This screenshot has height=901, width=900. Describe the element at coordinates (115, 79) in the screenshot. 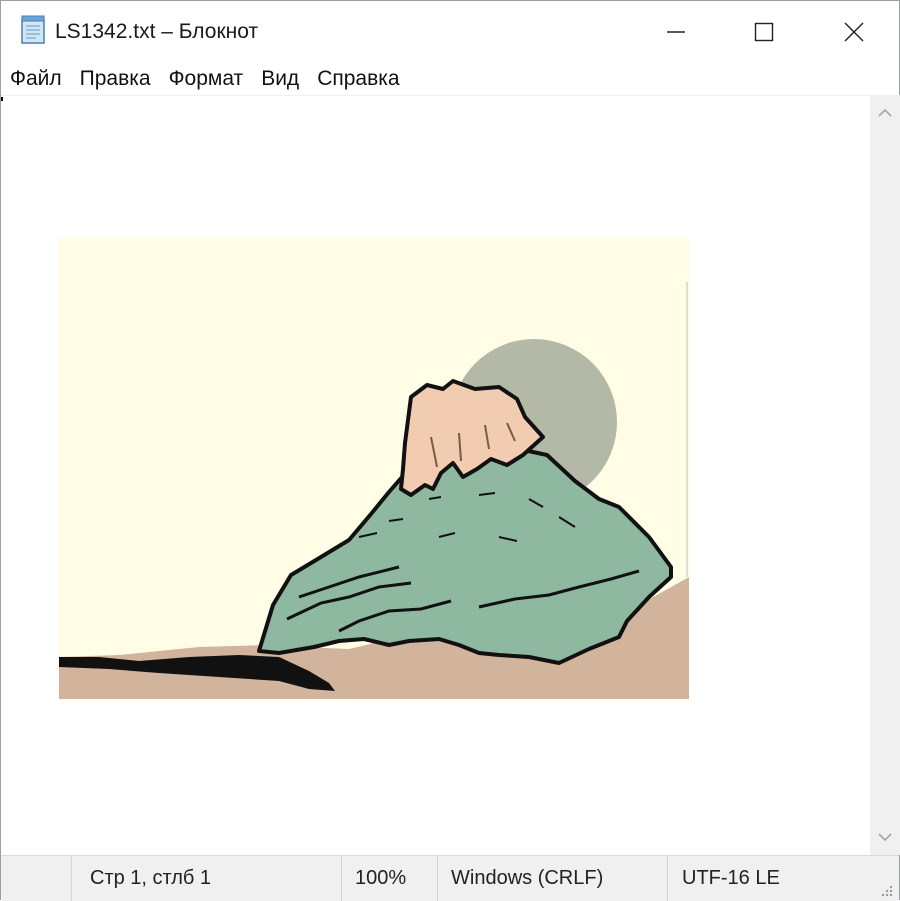

I see `menu-edit: Правка` at that location.